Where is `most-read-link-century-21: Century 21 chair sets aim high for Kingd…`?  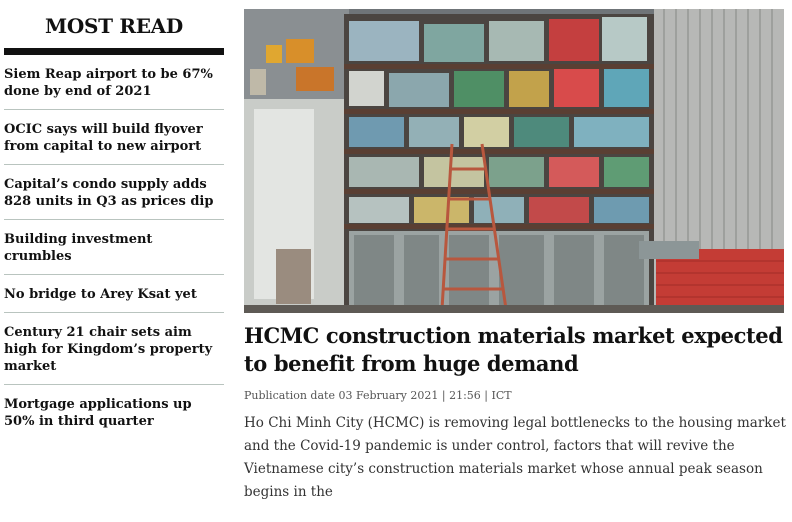
most-read-link-century-21: Century 21 chair sets aim high for Kingd… is located at coordinates (114, 349).